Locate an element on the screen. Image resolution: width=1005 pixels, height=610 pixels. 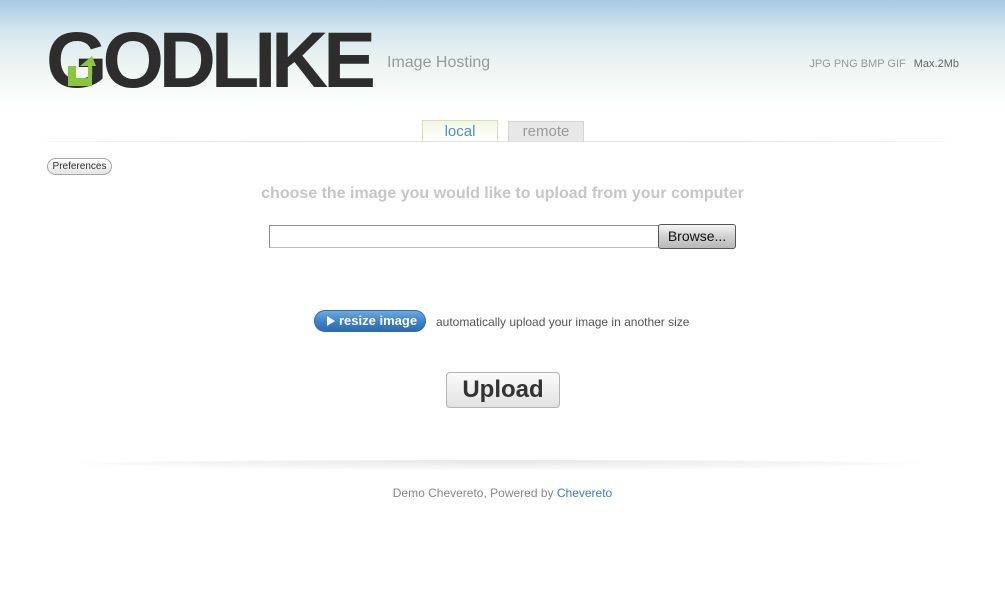
site-tagline: Image Hosting is located at coordinates (439, 62).